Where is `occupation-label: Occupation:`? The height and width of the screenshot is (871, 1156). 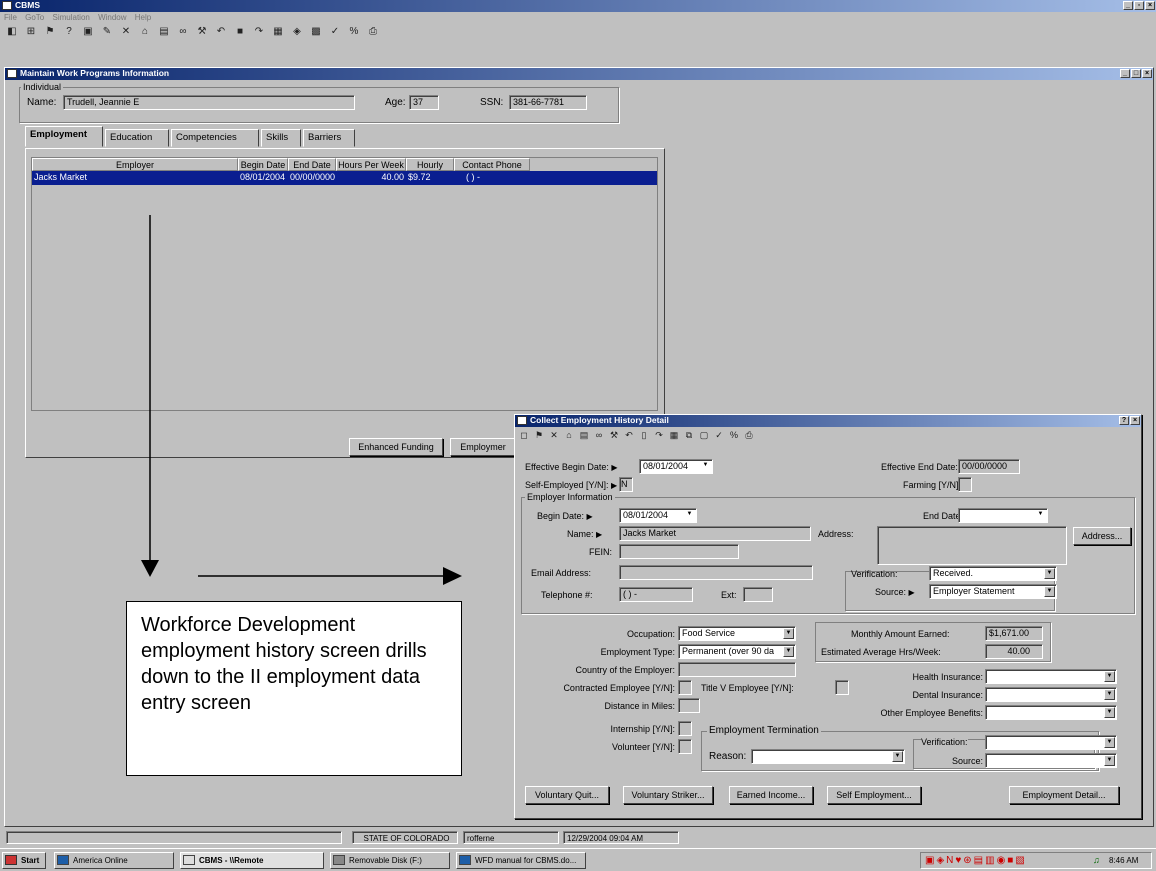
occupation-label: Occupation: is located at coordinates (650, 634).